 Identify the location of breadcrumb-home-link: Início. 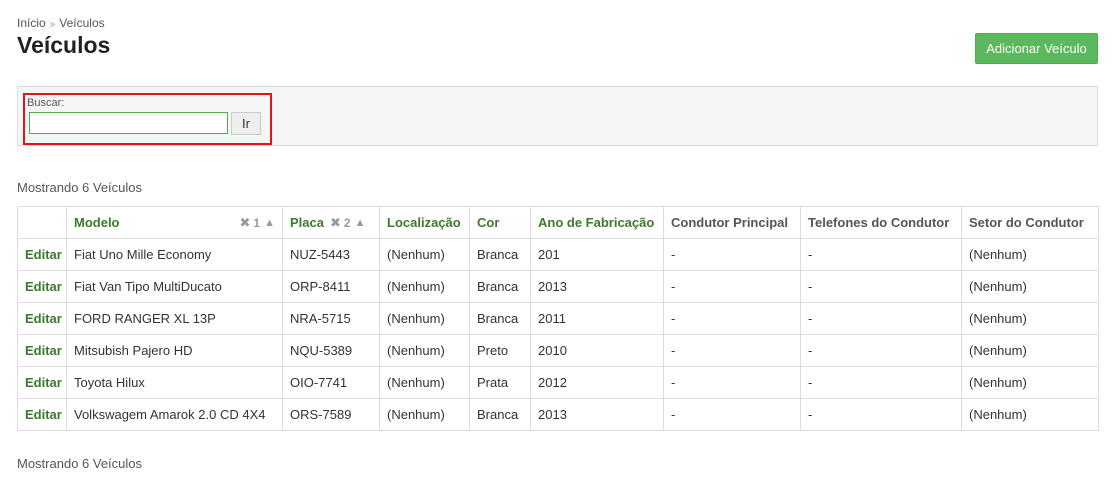
(31, 23).